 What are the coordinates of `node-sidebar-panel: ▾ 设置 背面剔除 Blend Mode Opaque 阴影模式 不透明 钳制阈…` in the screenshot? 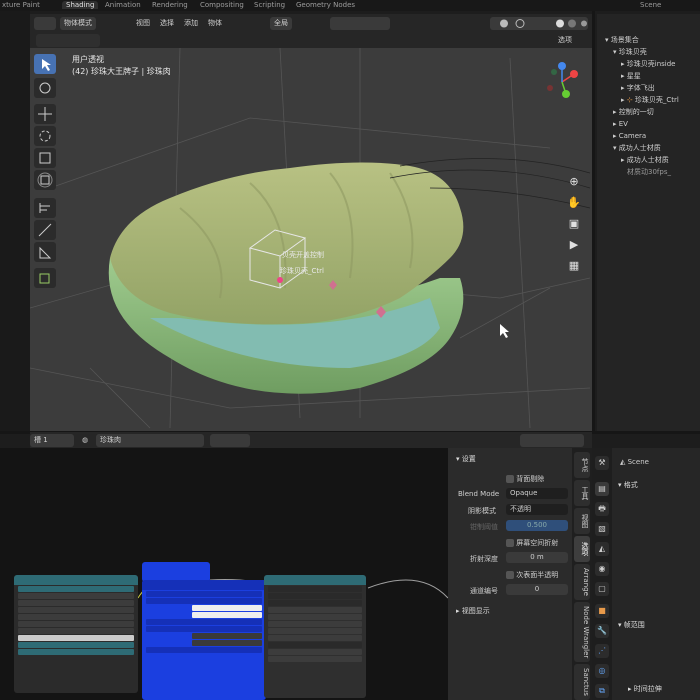 It's located at (510, 574).